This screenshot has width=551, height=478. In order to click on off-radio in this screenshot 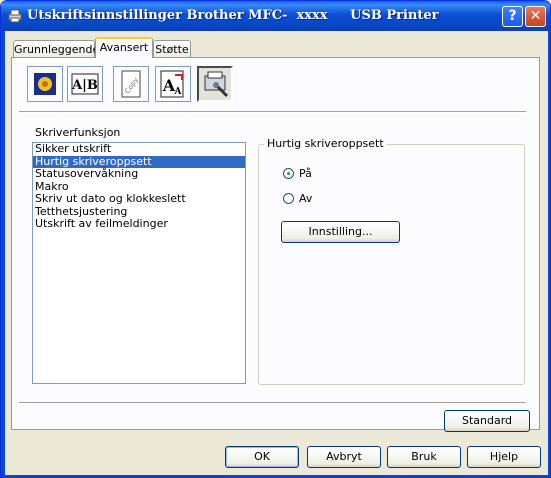, I will do `click(288, 198)`.